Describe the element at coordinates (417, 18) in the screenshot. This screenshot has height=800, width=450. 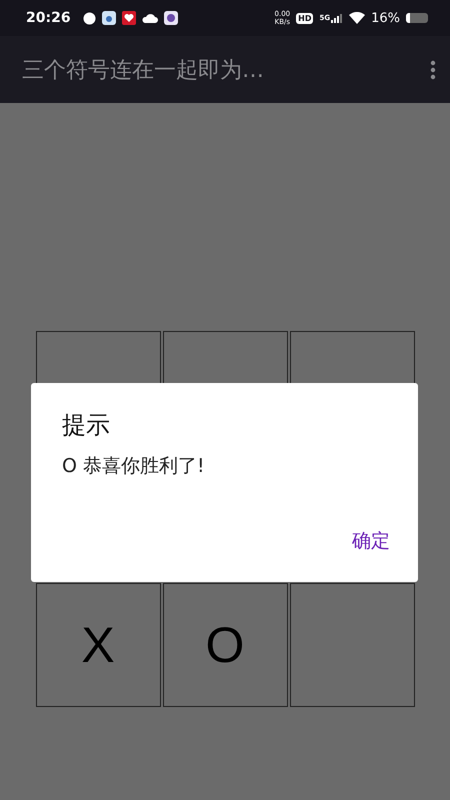
I see `battery-icon` at that location.